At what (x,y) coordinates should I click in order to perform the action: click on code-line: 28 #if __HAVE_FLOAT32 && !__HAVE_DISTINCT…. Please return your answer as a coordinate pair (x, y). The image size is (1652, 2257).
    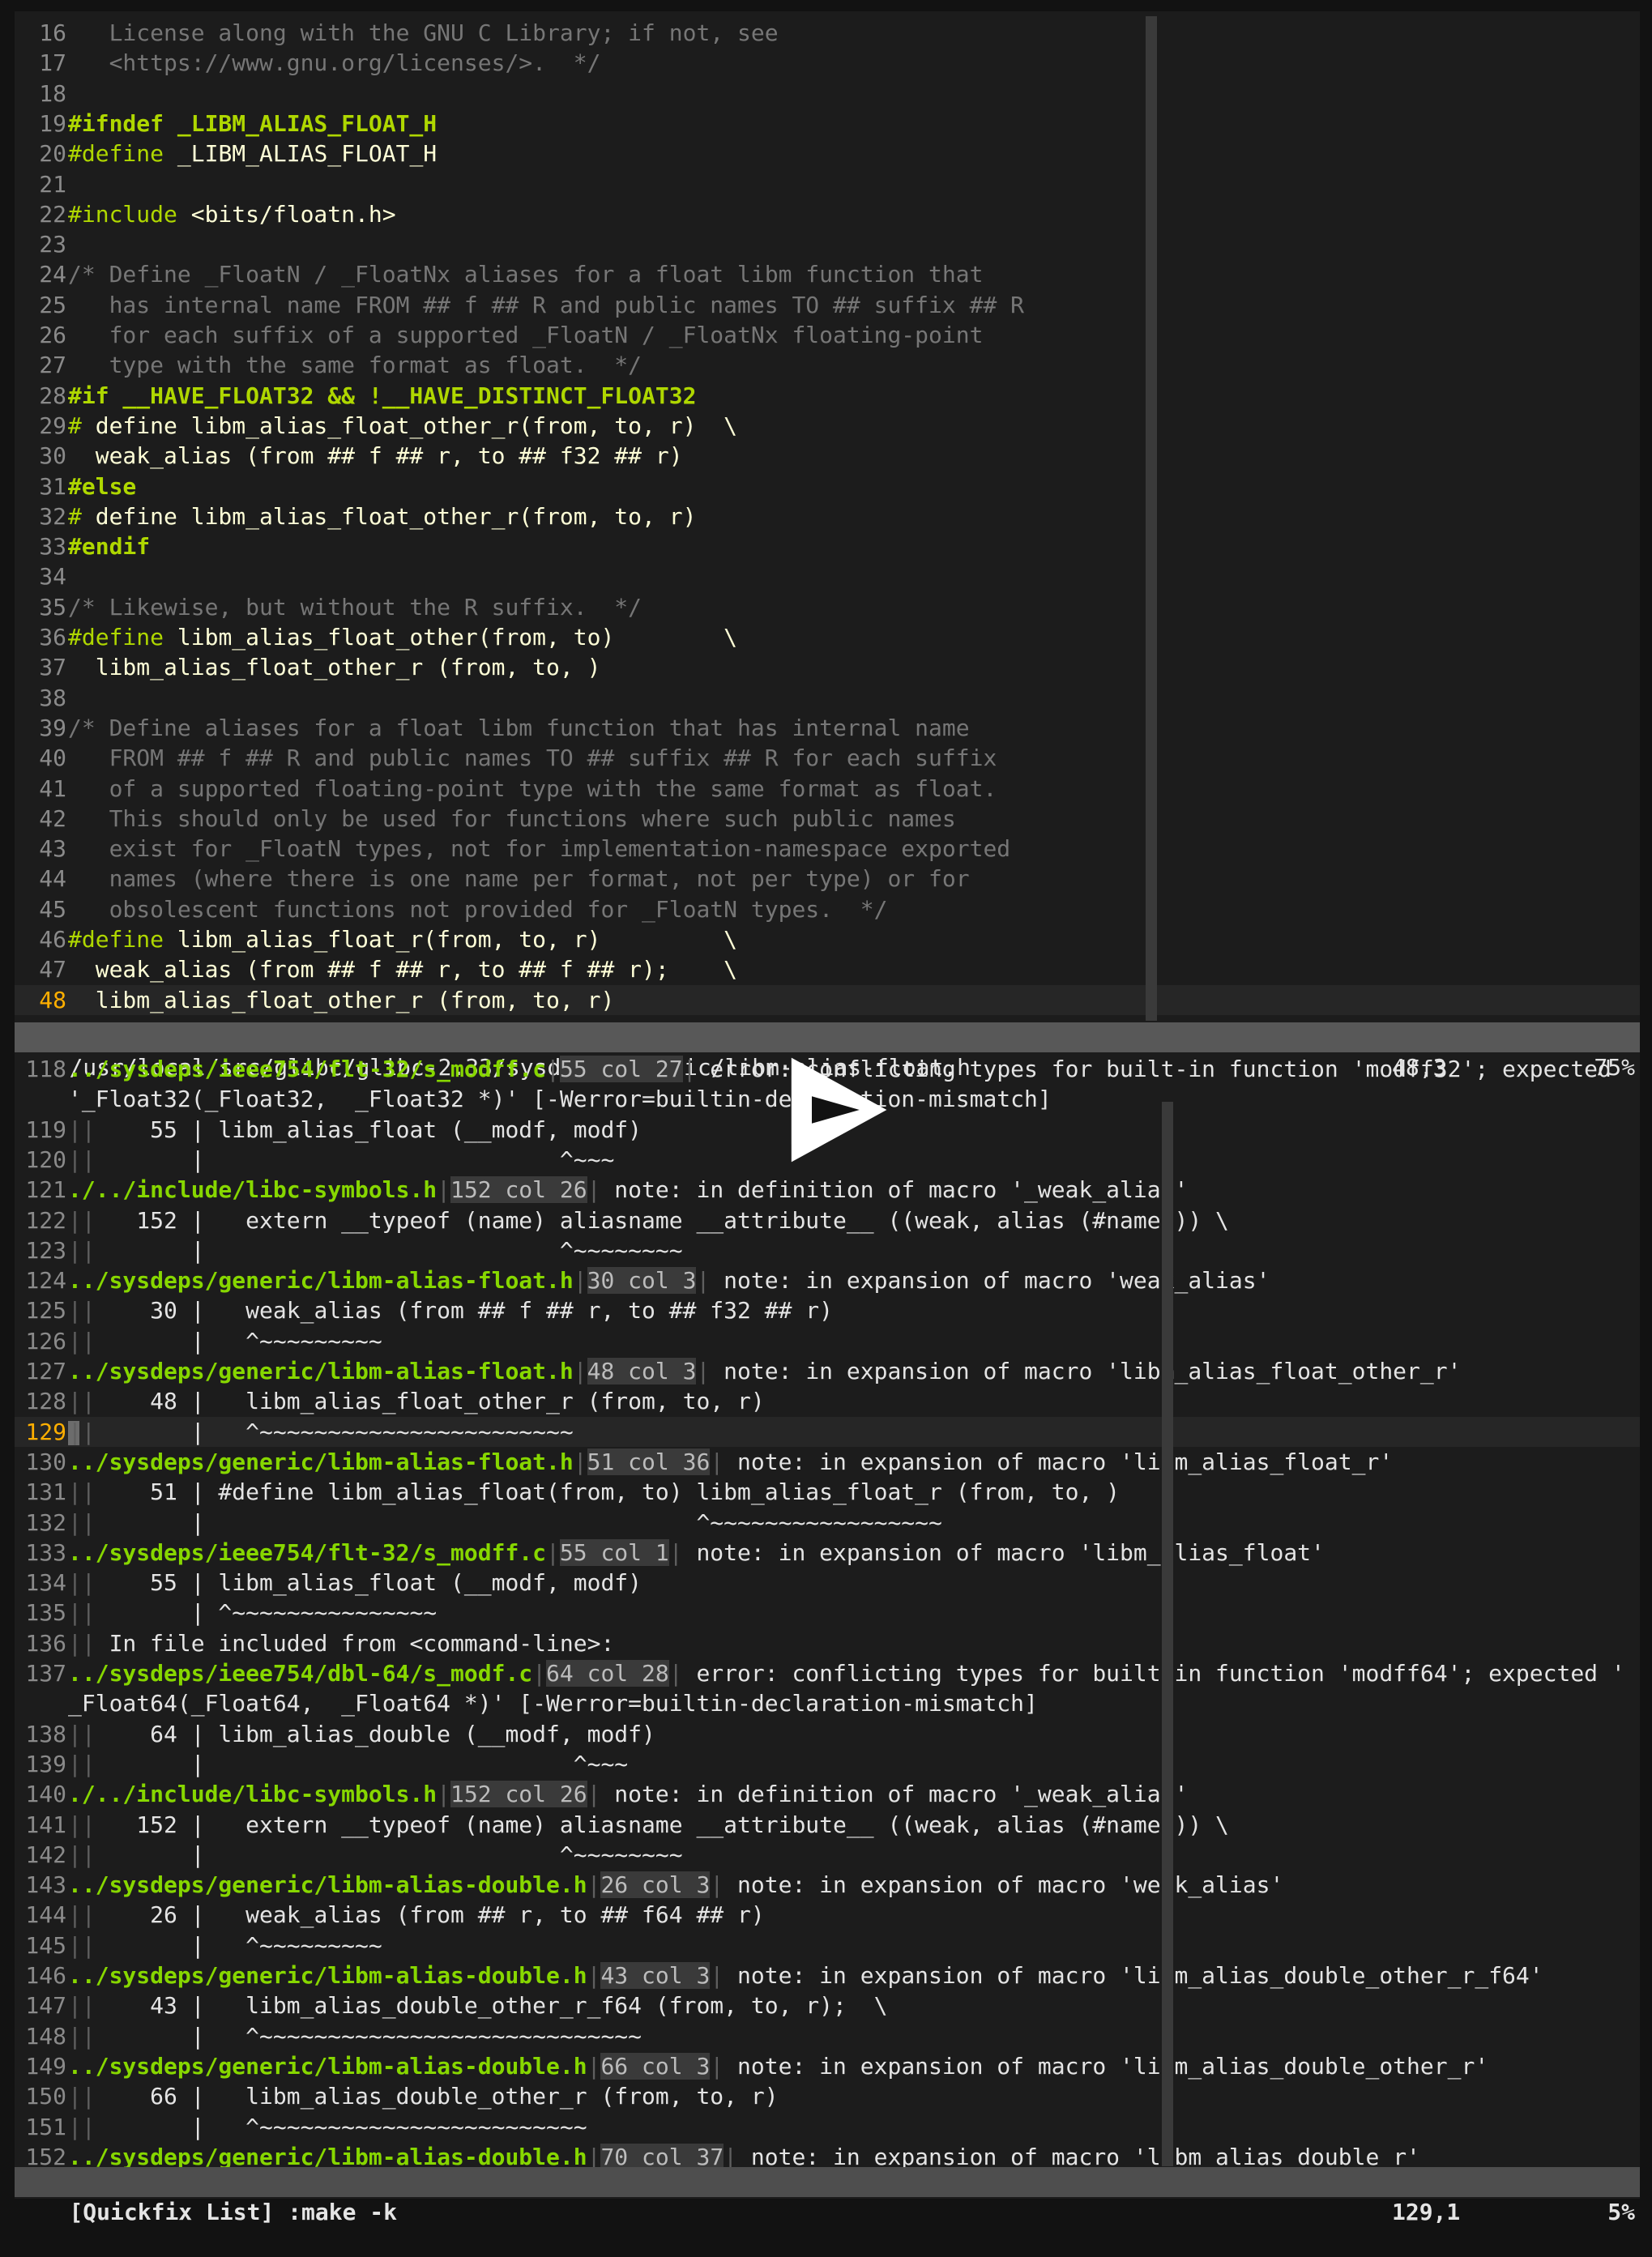
    Looking at the image, I should click on (827, 396).